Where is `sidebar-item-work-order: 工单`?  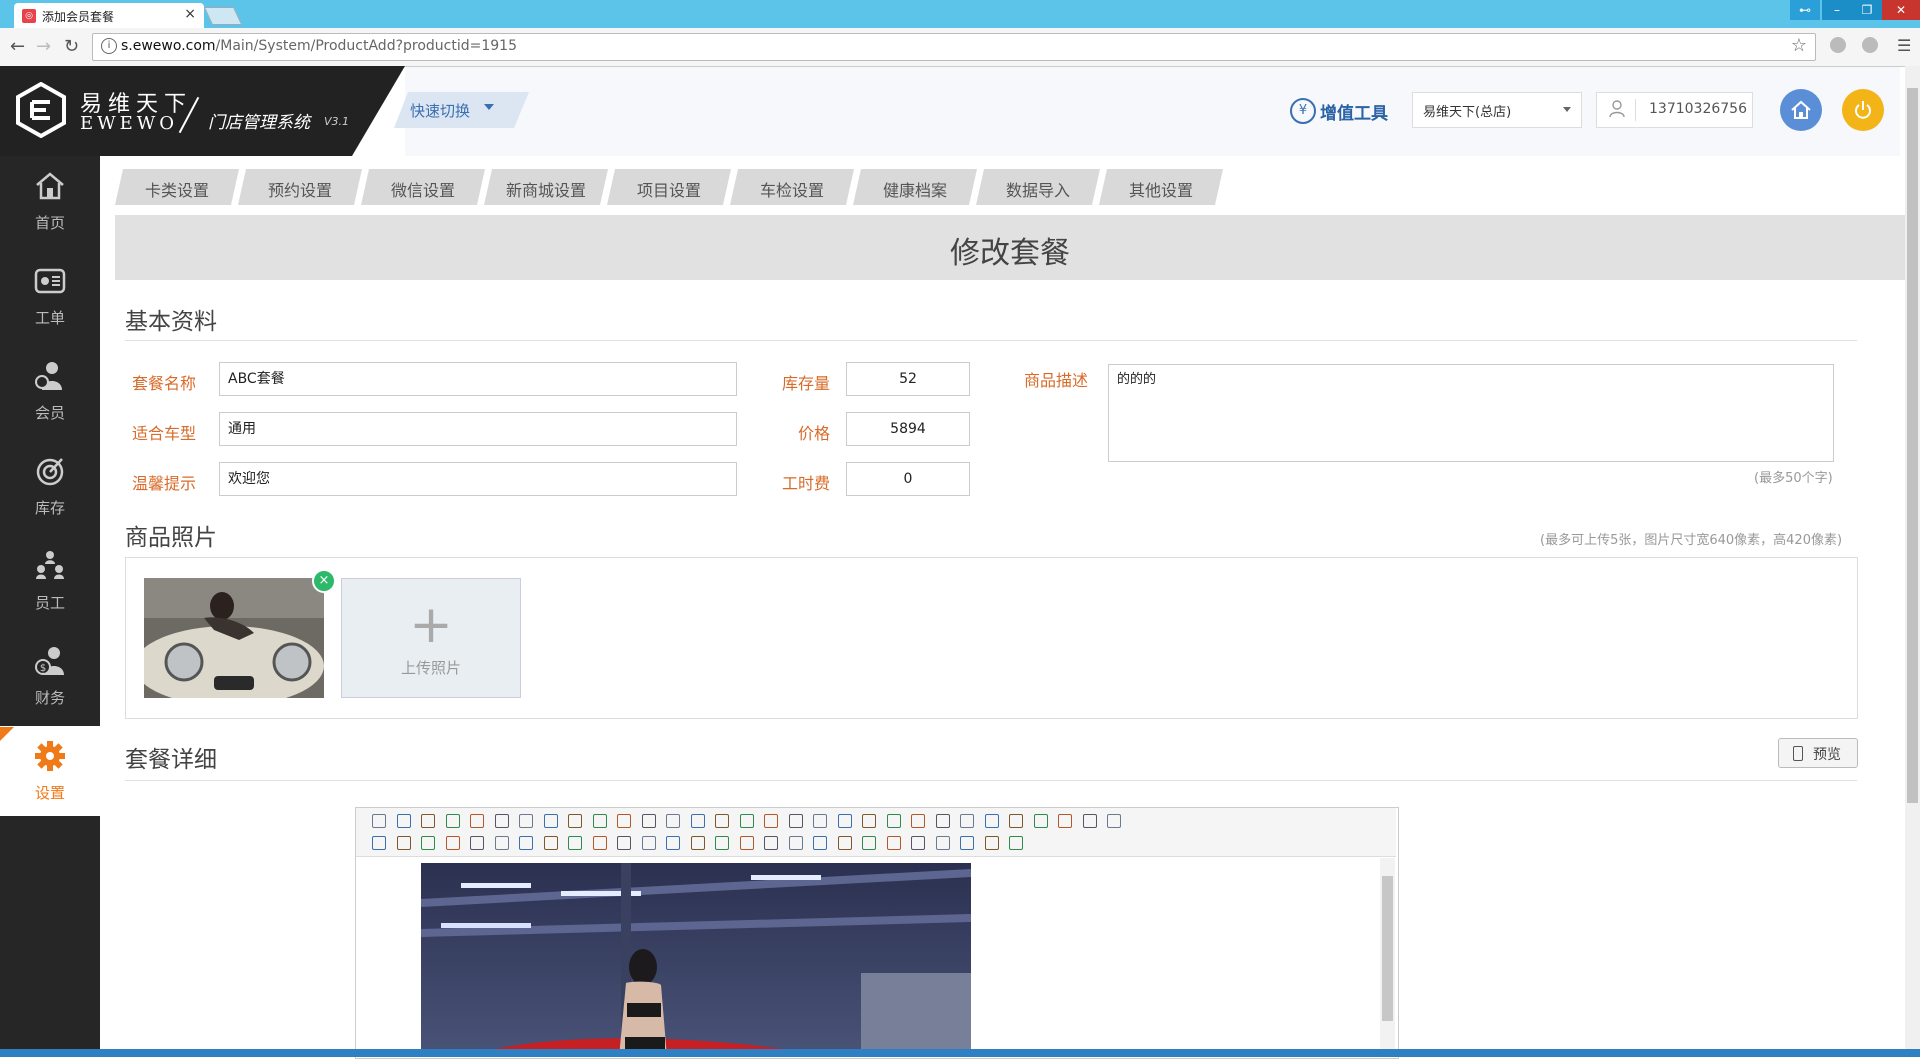
sidebar-item-work-order: 工单 is located at coordinates (50, 296).